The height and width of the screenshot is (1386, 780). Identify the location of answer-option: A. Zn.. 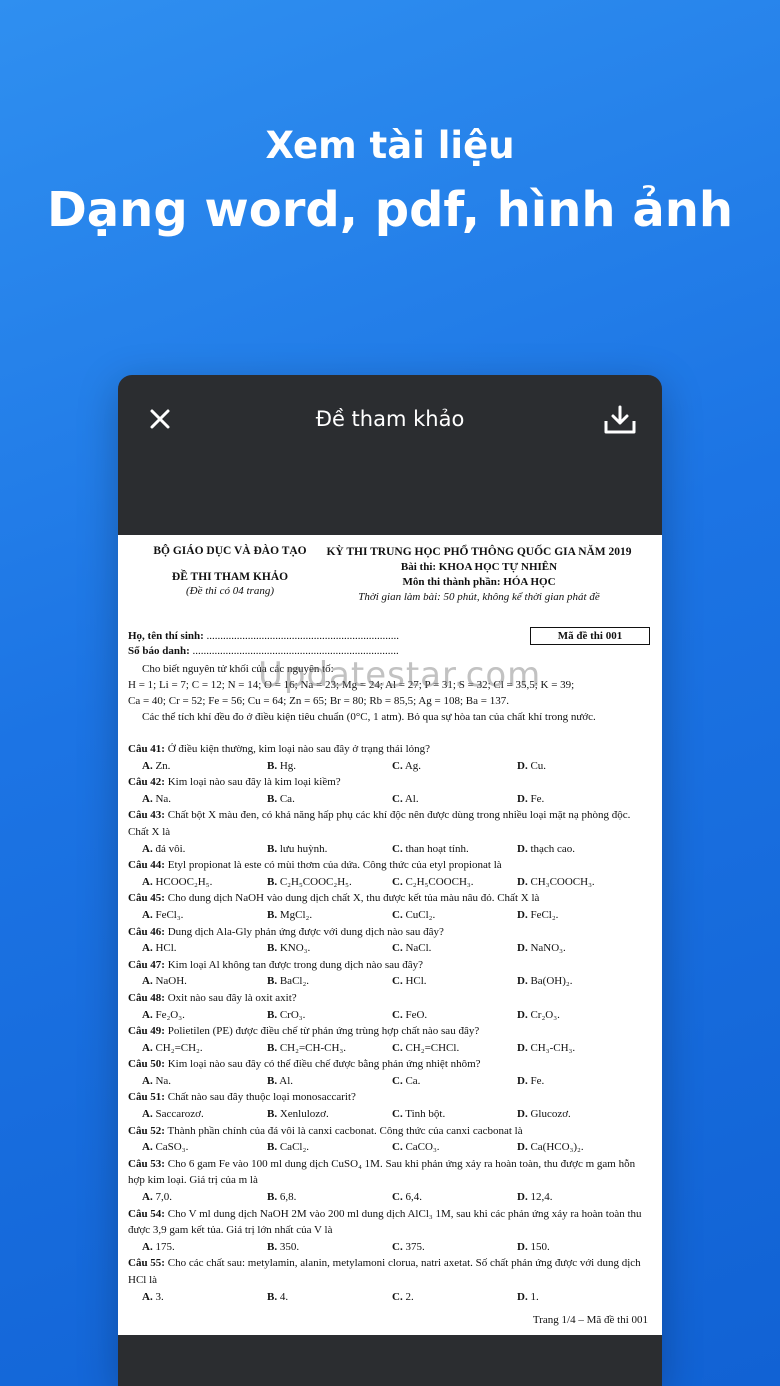
(204, 766).